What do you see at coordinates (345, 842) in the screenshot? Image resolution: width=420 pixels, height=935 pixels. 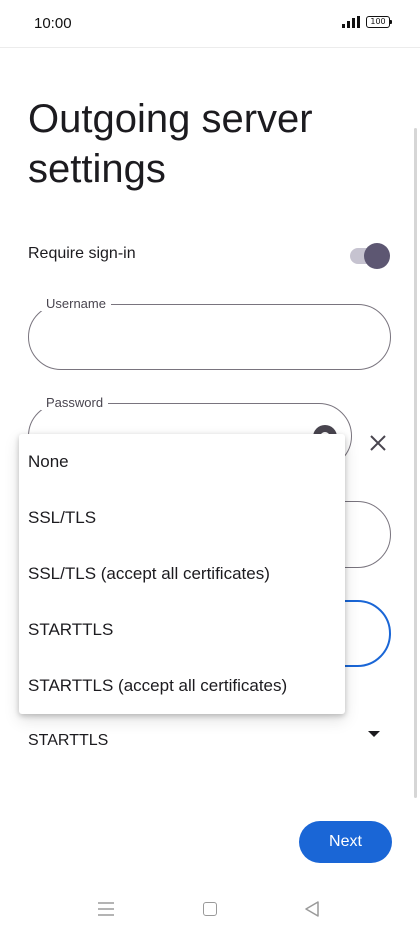 I see `next-button: Next` at bounding box center [345, 842].